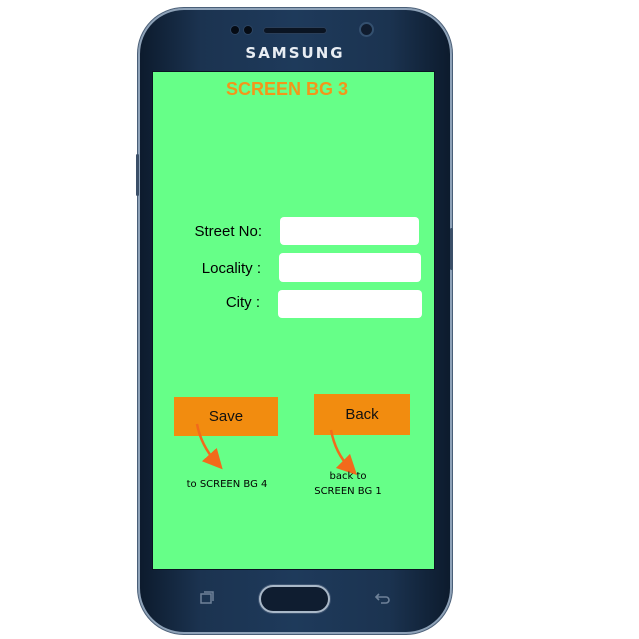 This screenshot has height=639, width=639. What do you see at coordinates (348, 476) in the screenshot?
I see `back-note-line1: back to` at bounding box center [348, 476].